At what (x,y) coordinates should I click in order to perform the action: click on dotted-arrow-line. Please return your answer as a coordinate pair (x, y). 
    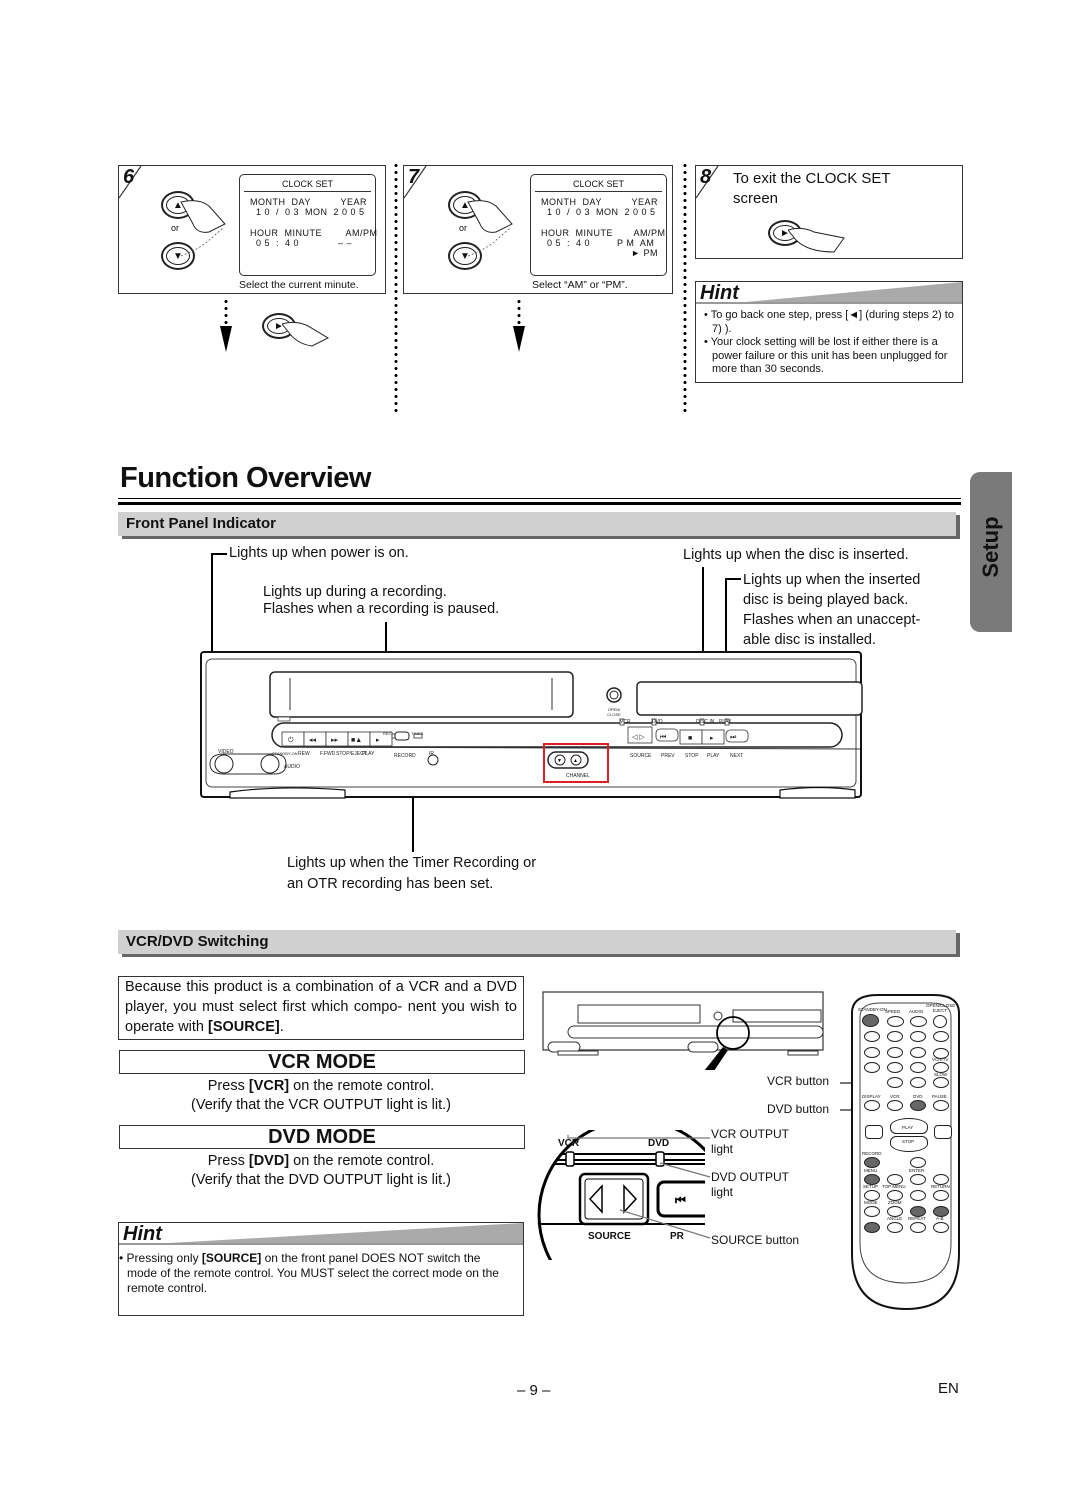
    Looking at the image, I should click on (519, 313).